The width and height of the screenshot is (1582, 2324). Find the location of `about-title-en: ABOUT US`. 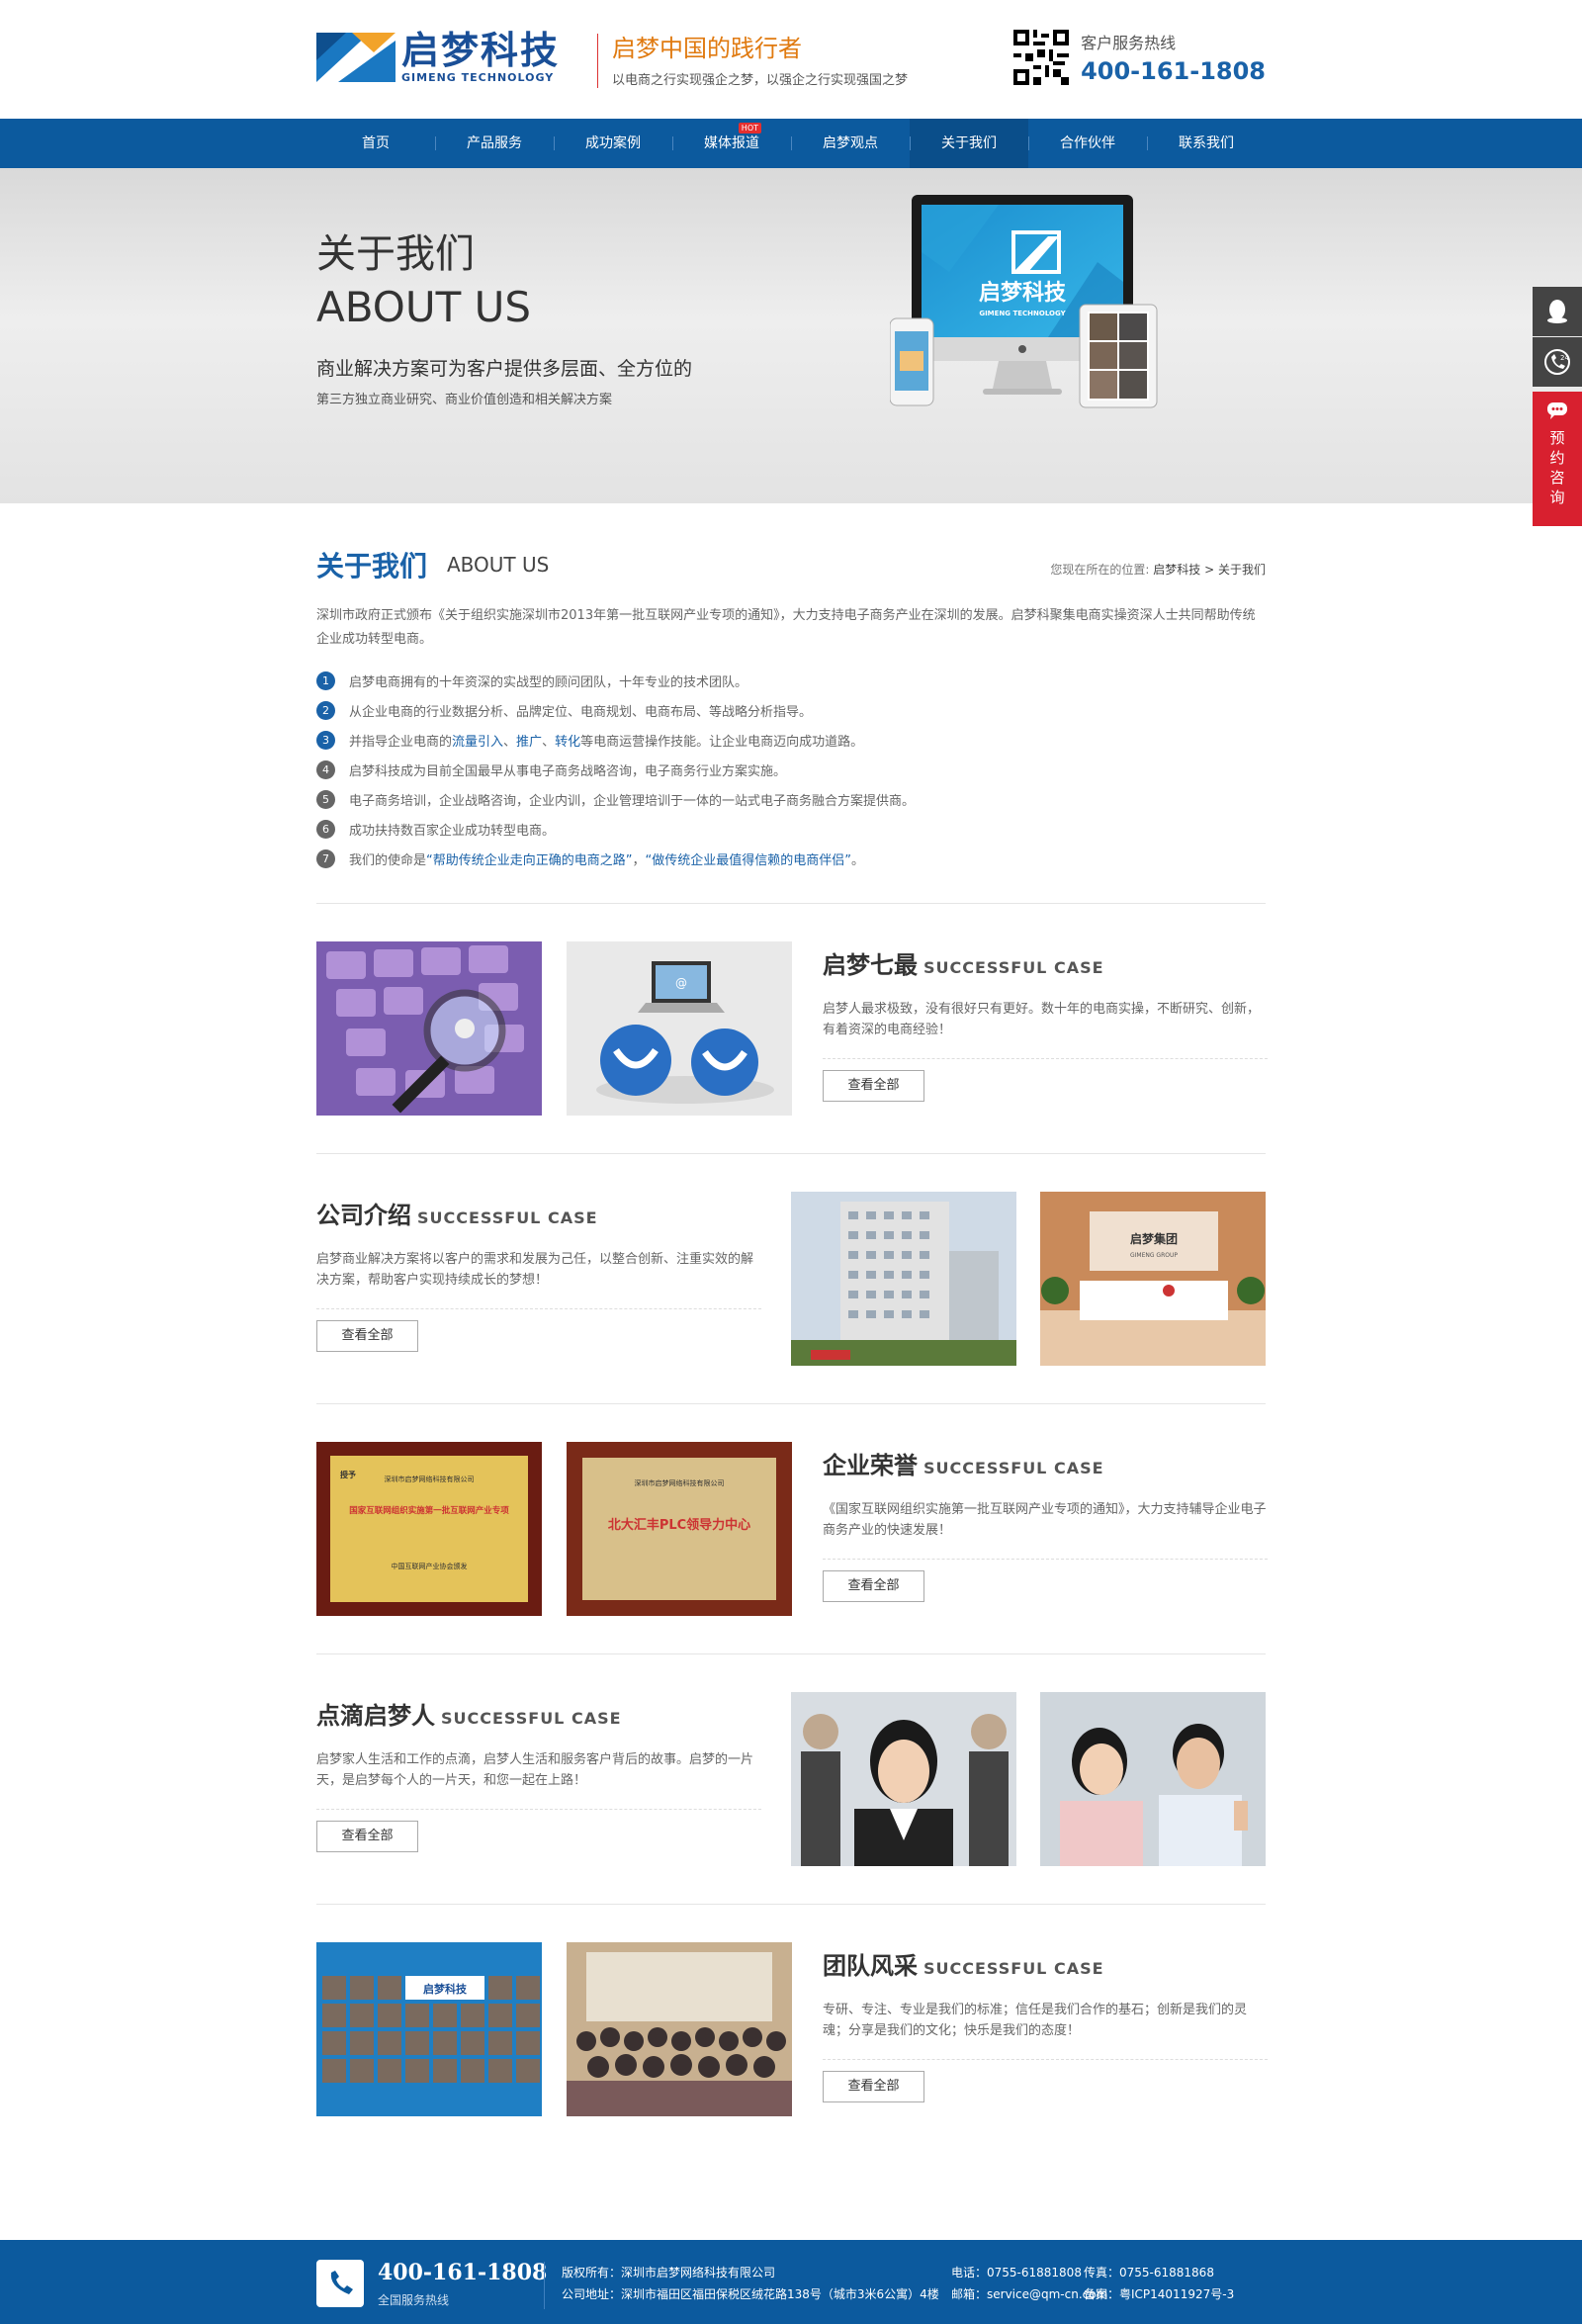

about-title-en: ABOUT US is located at coordinates (498, 565).